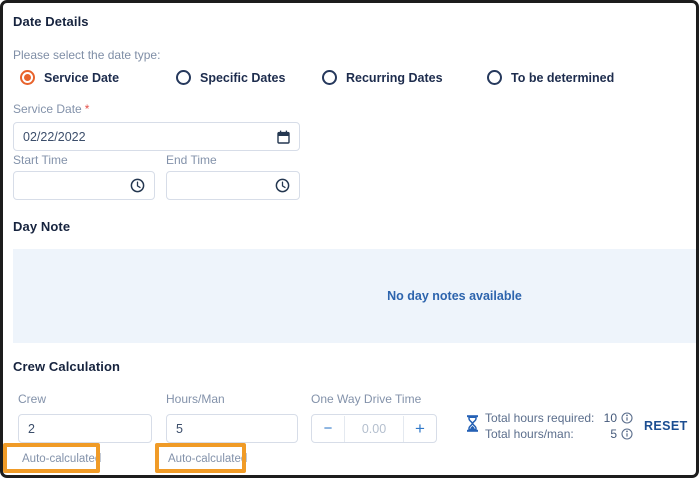 This screenshot has width=699, height=478. I want to click on radio-label: Recurring Dates, so click(394, 77).